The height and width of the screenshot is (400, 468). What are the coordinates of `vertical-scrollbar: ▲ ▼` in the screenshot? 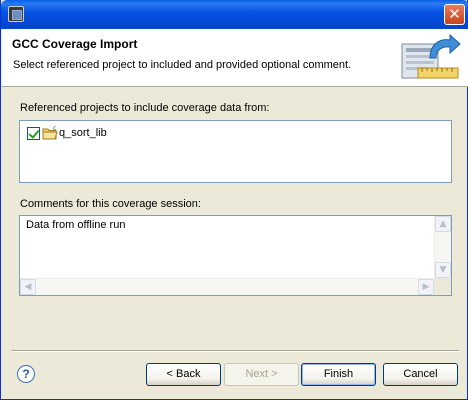 It's located at (442, 247).